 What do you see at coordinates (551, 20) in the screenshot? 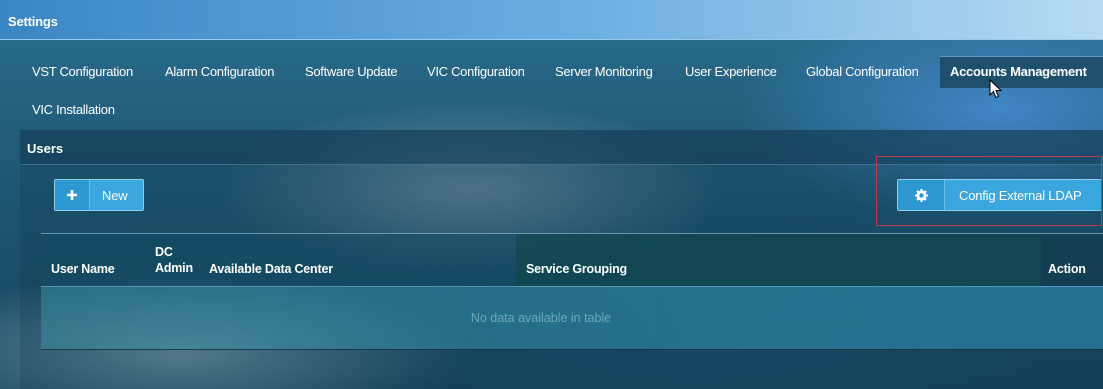
I see `settings-header-bar: Settings` at bounding box center [551, 20].